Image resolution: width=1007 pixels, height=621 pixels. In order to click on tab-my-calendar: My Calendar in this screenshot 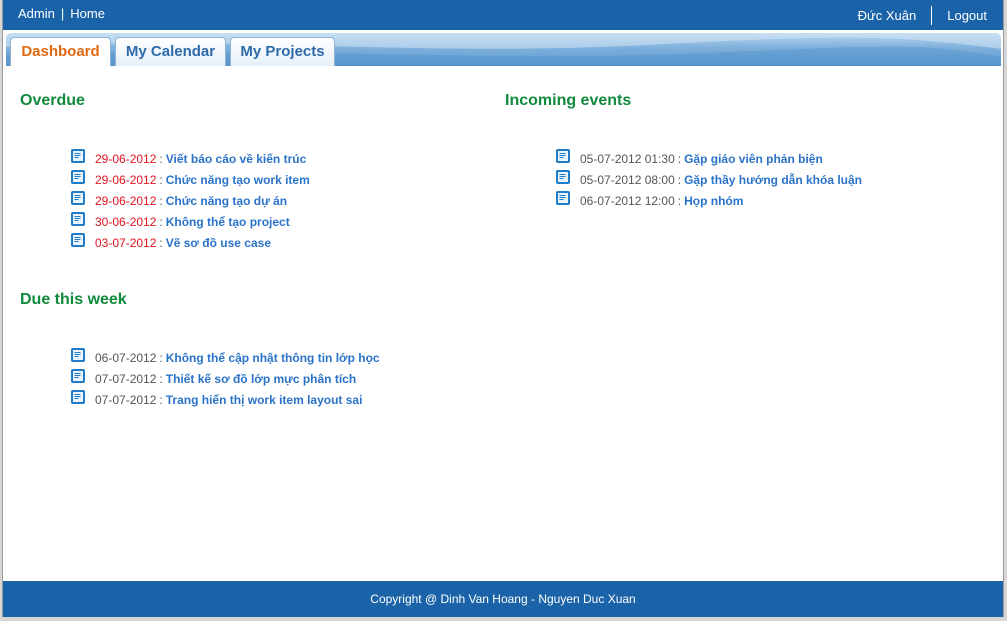, I will do `click(170, 51)`.